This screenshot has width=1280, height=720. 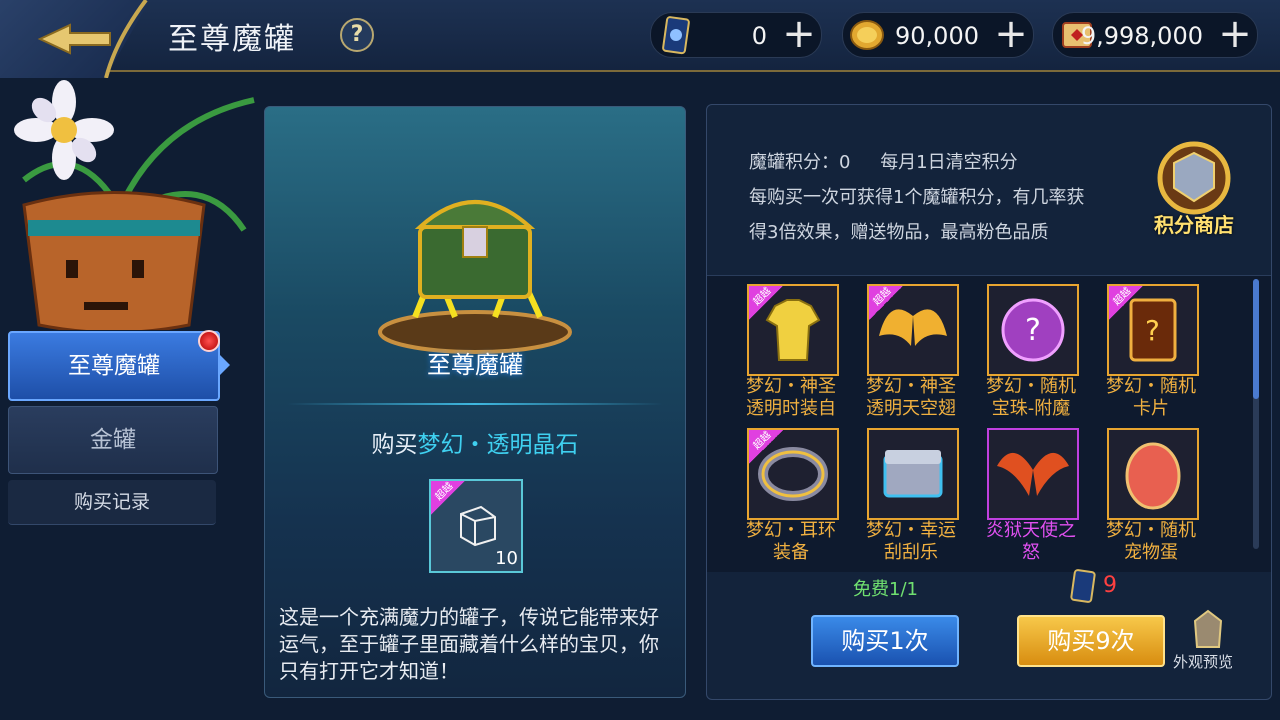 What do you see at coordinates (911, 552) in the screenshot?
I see `item-label-line2: 刮刮乐` at bounding box center [911, 552].